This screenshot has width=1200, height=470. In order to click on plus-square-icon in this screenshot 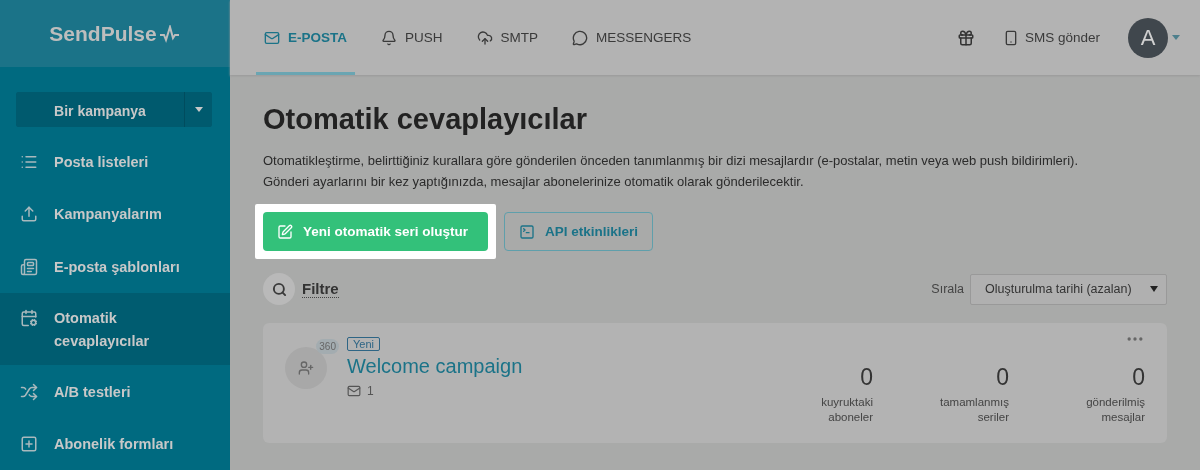, I will do `click(29, 444)`.